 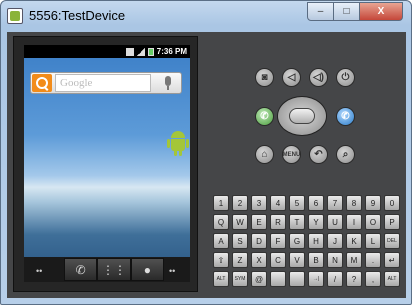 What do you see at coordinates (178, 144) in the screenshot?
I see `android-robot-icon` at bounding box center [178, 144].